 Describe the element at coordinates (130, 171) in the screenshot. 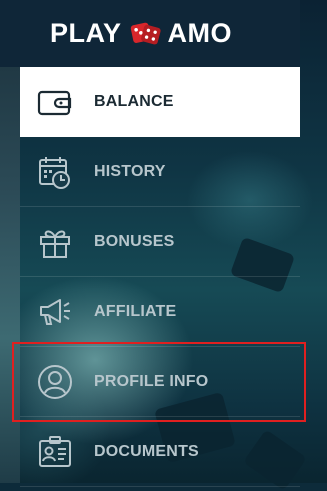

I see `menu-item-label: HISTORY` at that location.